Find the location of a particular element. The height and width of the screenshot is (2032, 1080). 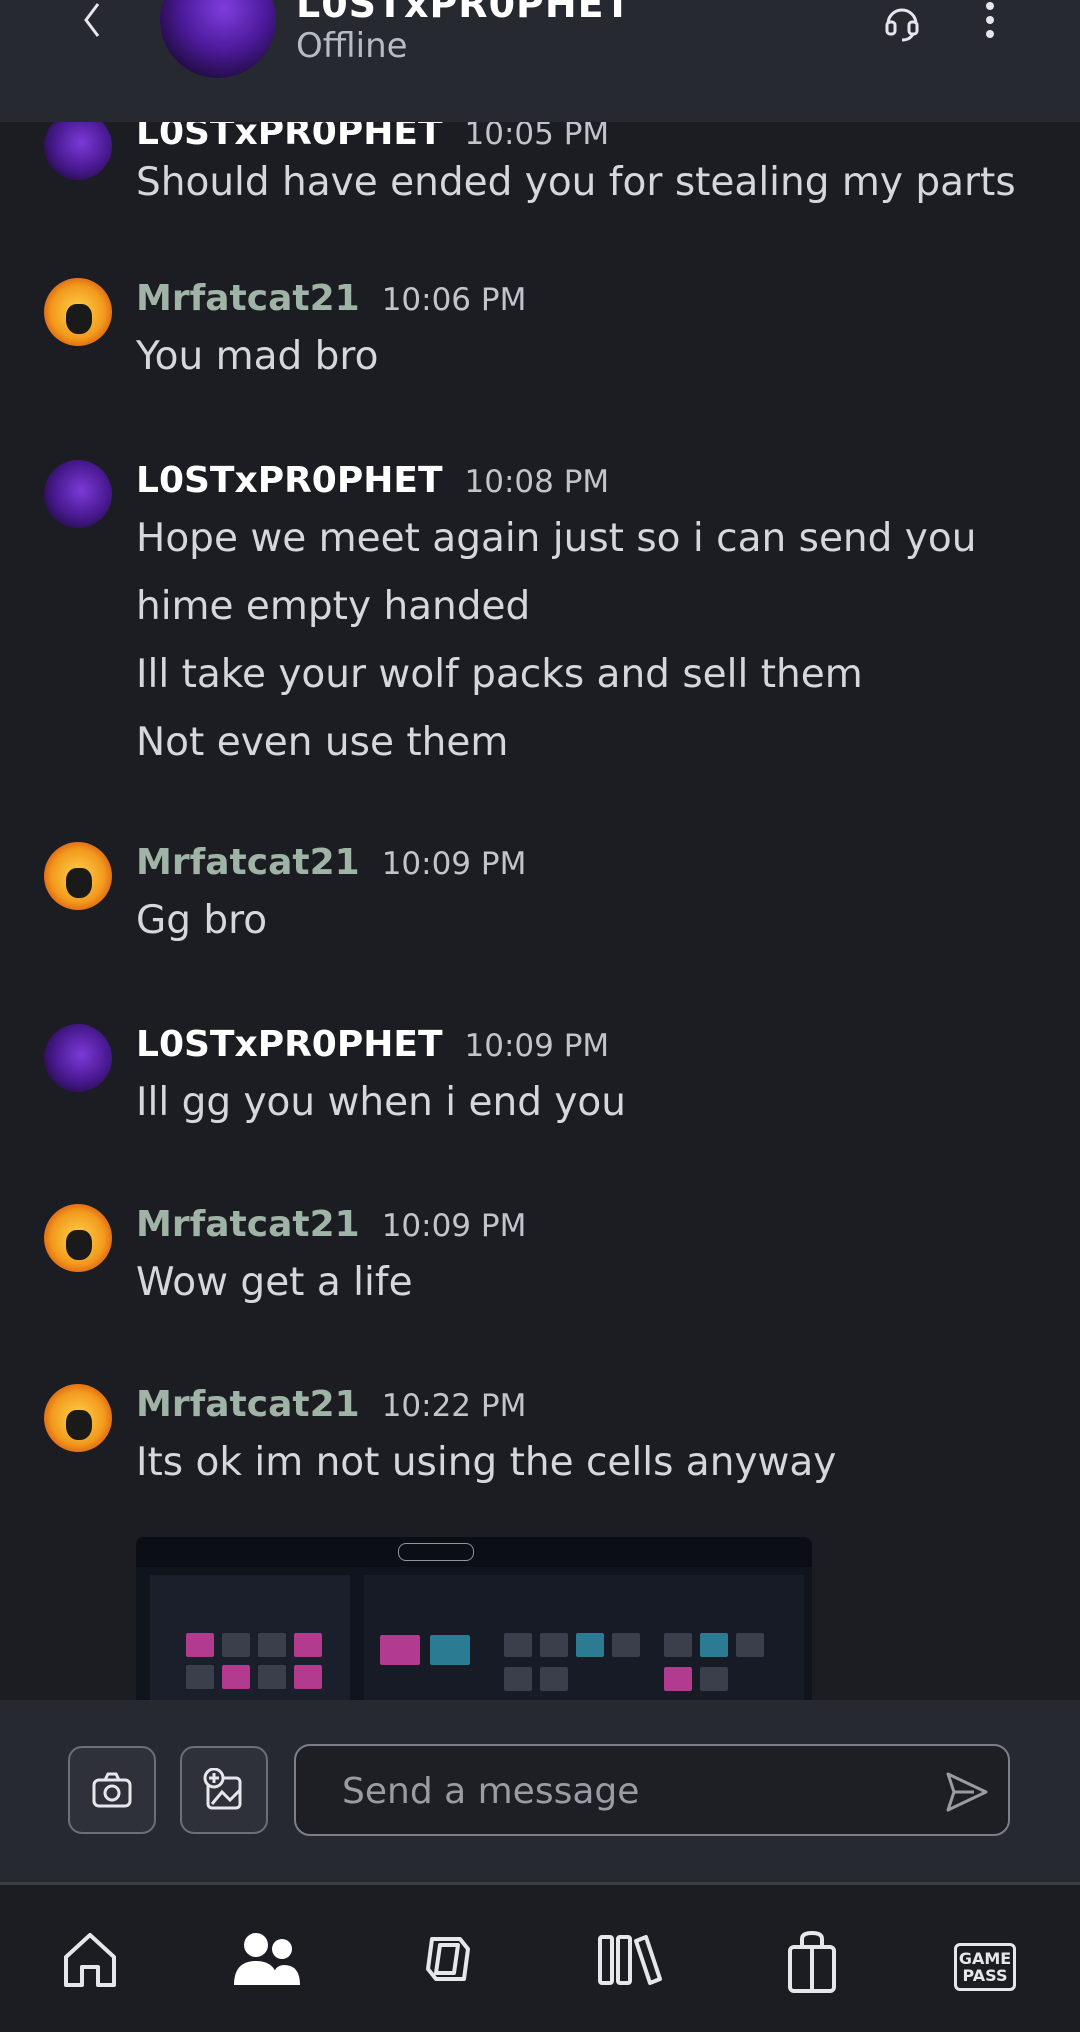

nav-friends is located at coordinates (262, 1958).